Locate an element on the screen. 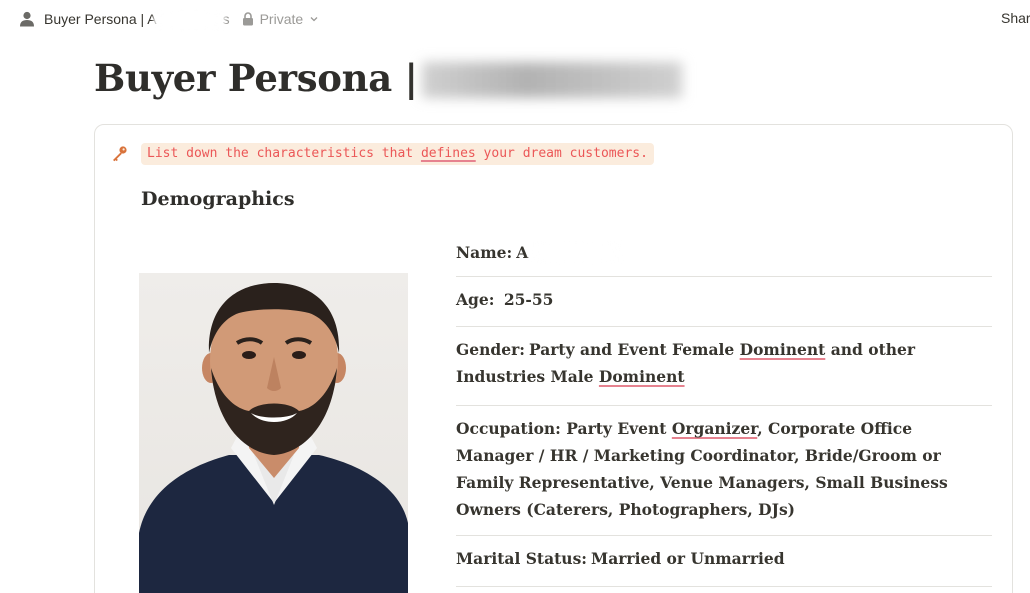 This screenshot has width=1030, height=593. attr-row-age: Age: 25-55 is located at coordinates (724, 302).